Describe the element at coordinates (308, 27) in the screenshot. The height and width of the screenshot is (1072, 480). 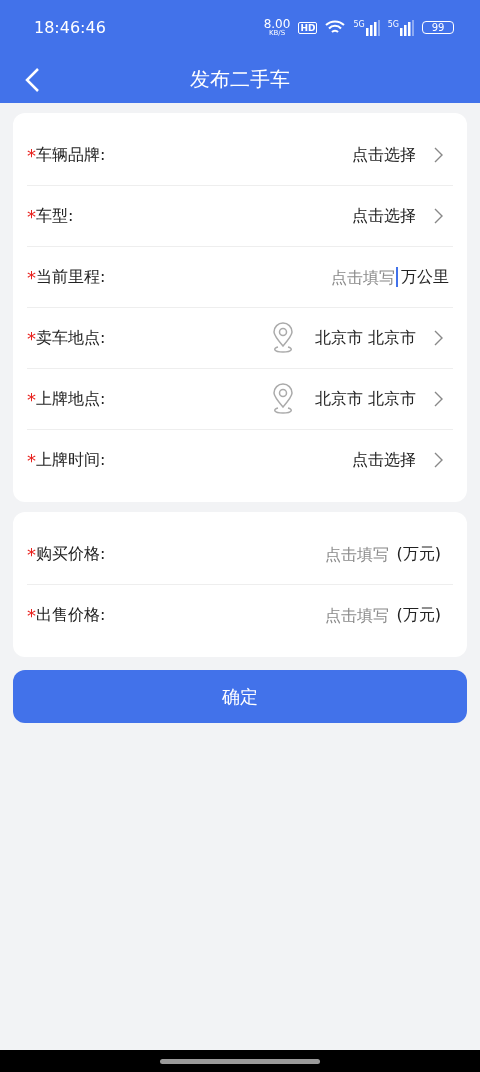
I see `hd-badge: HD` at that location.